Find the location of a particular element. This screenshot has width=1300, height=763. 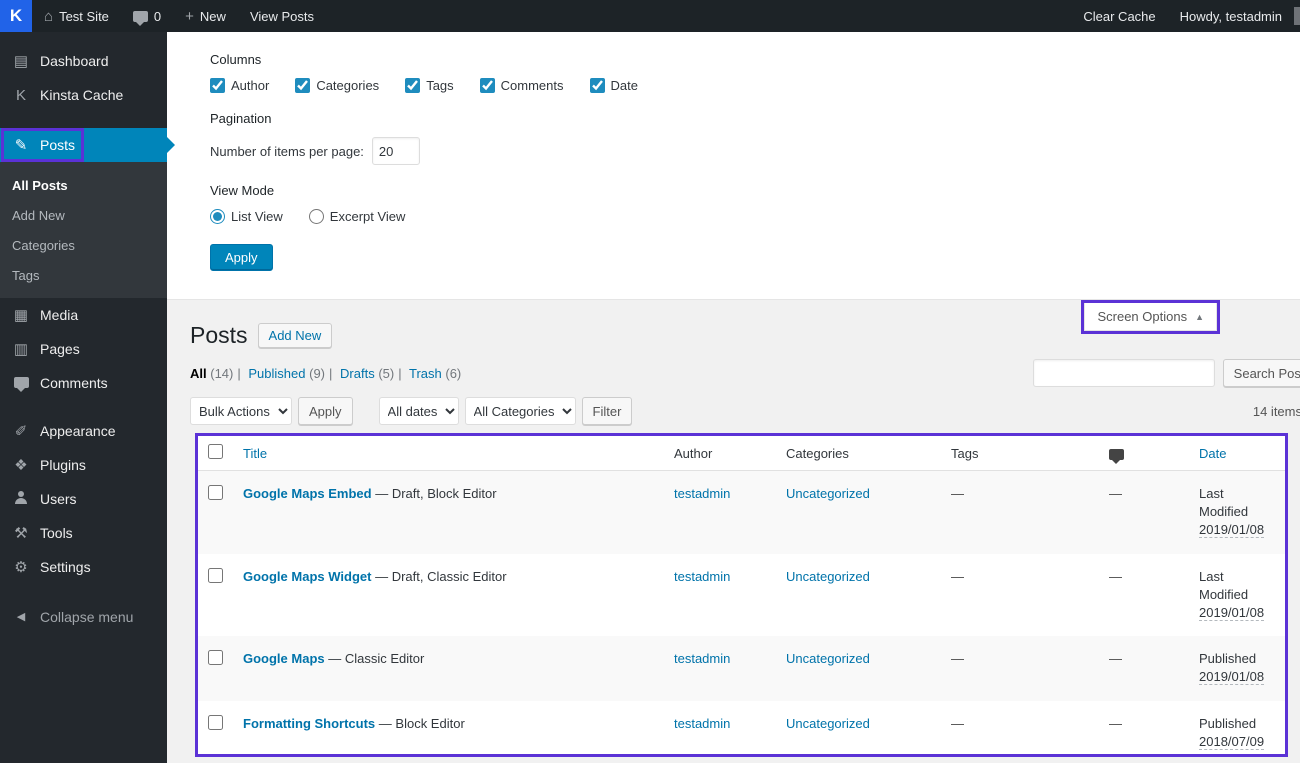

screen-options-apply-button: Apply is located at coordinates (241, 257).